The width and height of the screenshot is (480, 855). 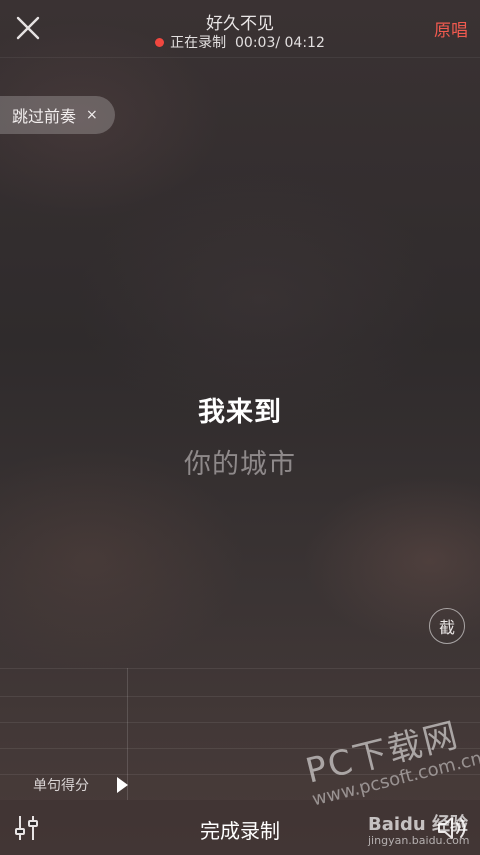 What do you see at coordinates (451, 28) in the screenshot?
I see `original-vocal-button: 原唱` at bounding box center [451, 28].